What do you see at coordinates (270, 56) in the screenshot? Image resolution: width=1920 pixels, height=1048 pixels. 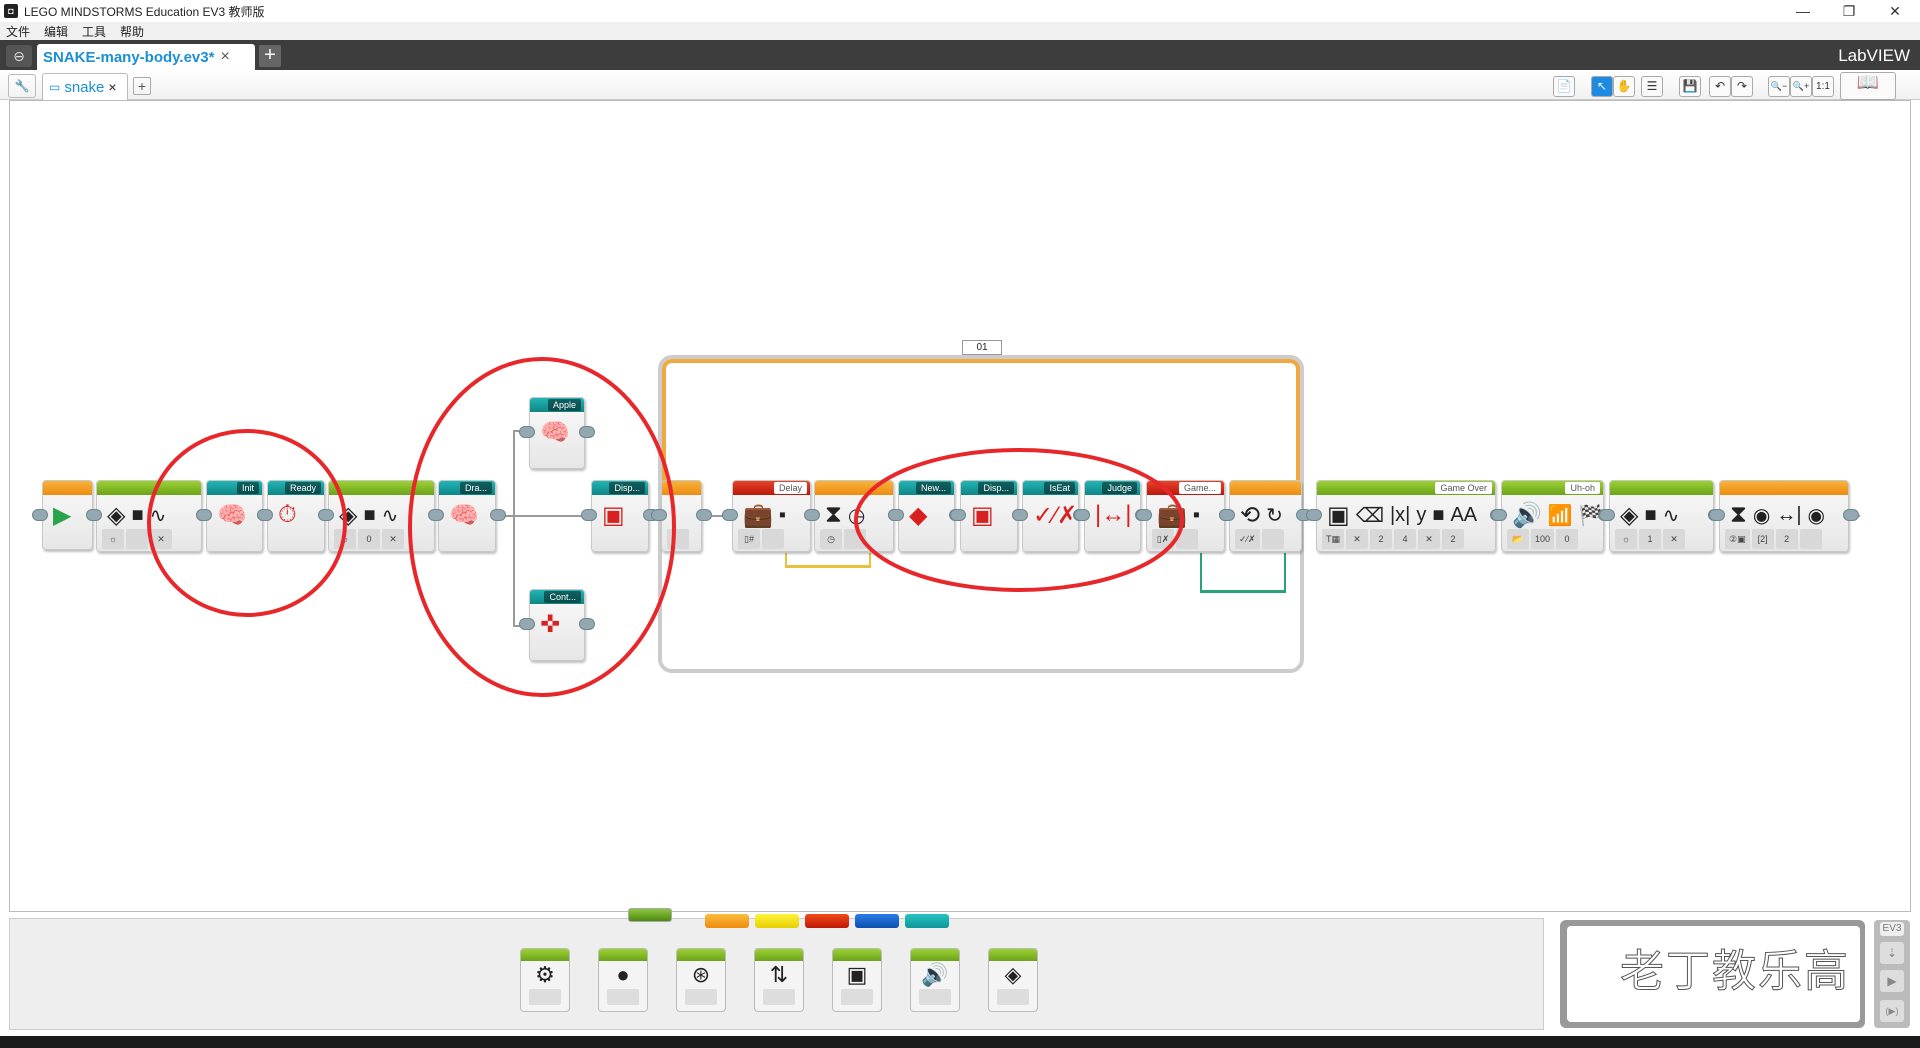 I see `add-project-button: +` at bounding box center [270, 56].